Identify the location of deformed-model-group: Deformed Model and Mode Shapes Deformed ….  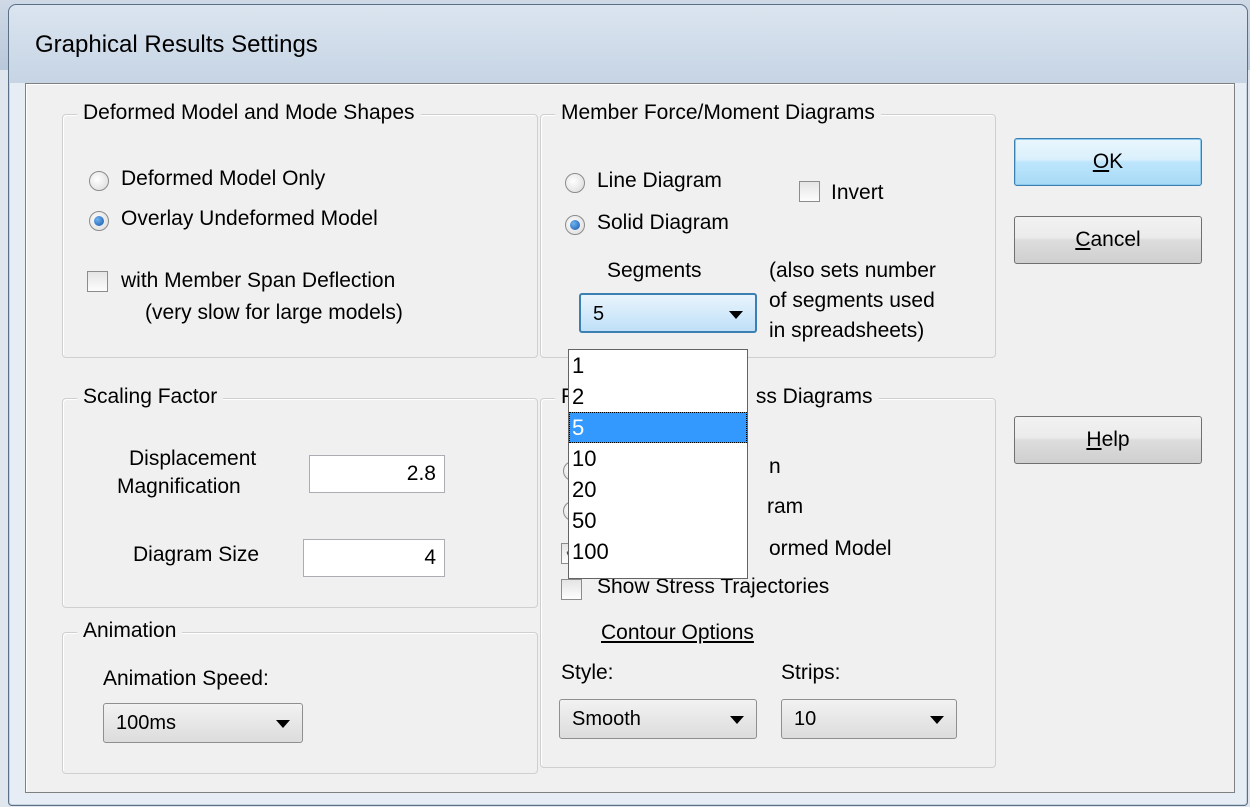
(300, 229).